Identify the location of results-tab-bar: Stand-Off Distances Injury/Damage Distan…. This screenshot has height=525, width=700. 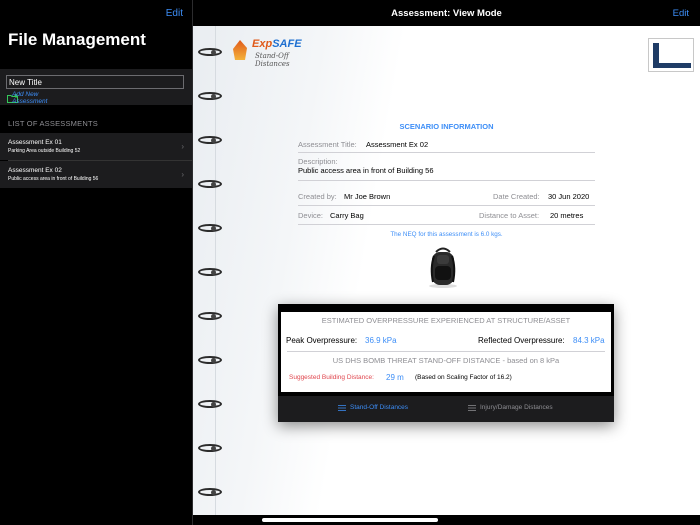
(446, 409).